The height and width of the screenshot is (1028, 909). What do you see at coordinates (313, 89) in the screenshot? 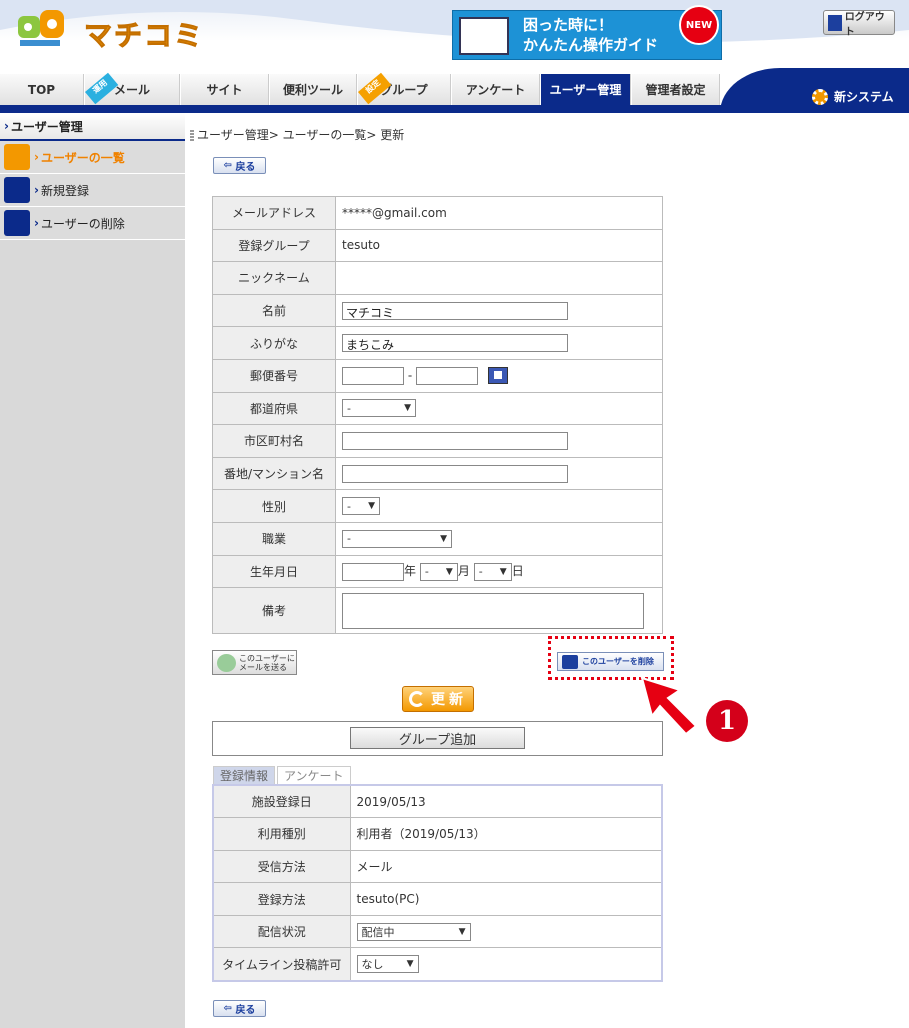
I see `tab-tools: 便利ツール` at bounding box center [313, 89].